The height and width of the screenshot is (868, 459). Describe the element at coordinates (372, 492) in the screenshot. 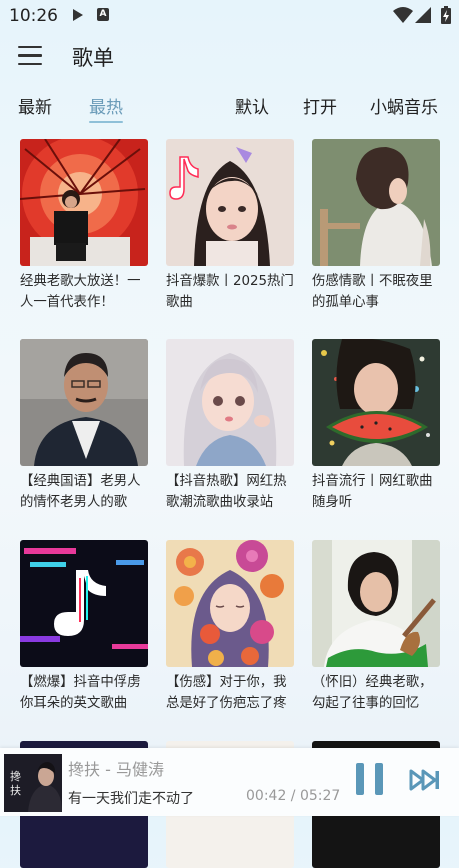

I see `playlist-title: 抖音流行丨网红歌曲随身听` at that location.